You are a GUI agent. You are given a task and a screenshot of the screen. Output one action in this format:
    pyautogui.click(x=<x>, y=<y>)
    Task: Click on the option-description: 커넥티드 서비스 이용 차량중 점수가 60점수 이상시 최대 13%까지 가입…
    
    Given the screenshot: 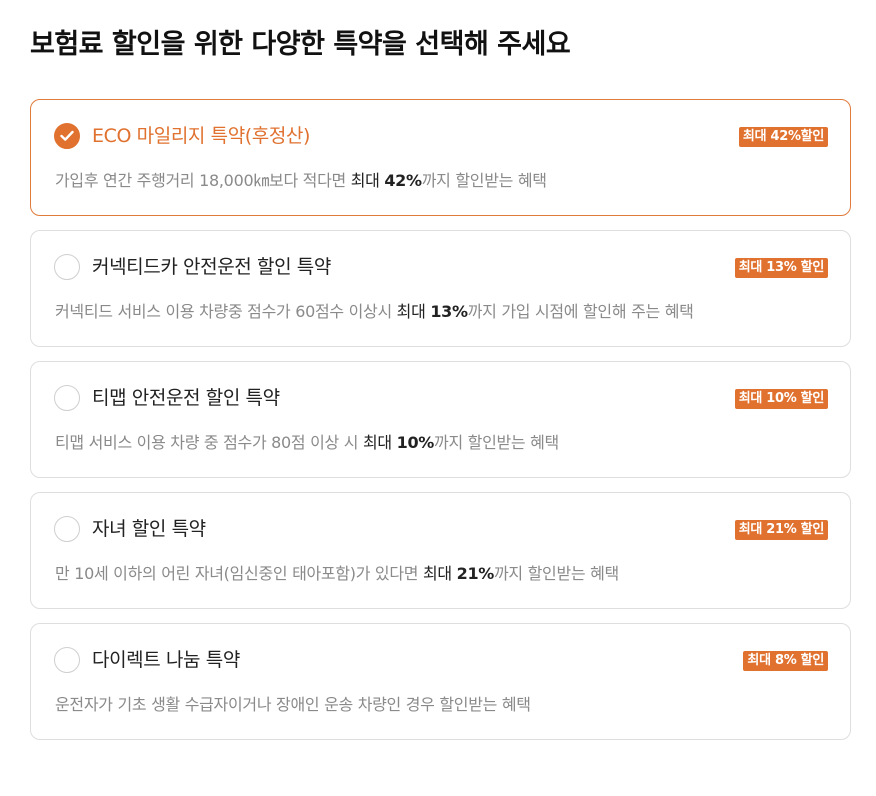 What is the action you would take?
    pyautogui.click(x=374, y=311)
    